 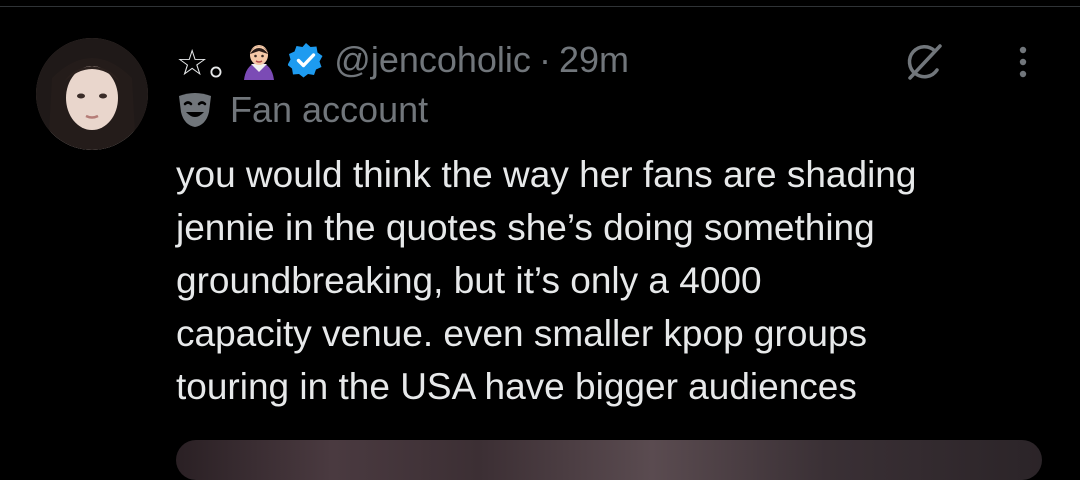 What do you see at coordinates (195, 110) in the screenshot?
I see `theater-mask-icon` at bounding box center [195, 110].